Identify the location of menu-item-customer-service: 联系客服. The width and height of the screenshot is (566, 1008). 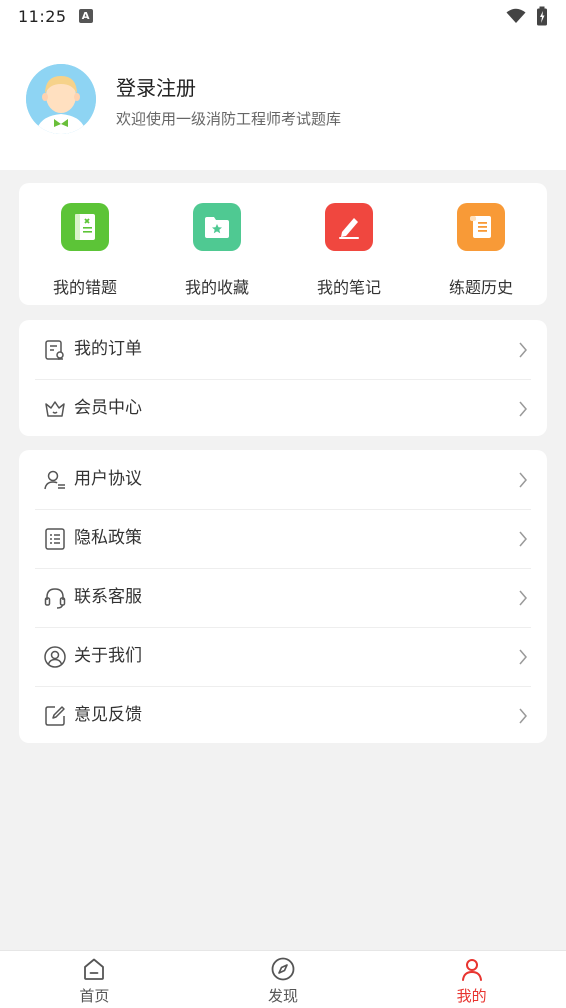
(283, 597).